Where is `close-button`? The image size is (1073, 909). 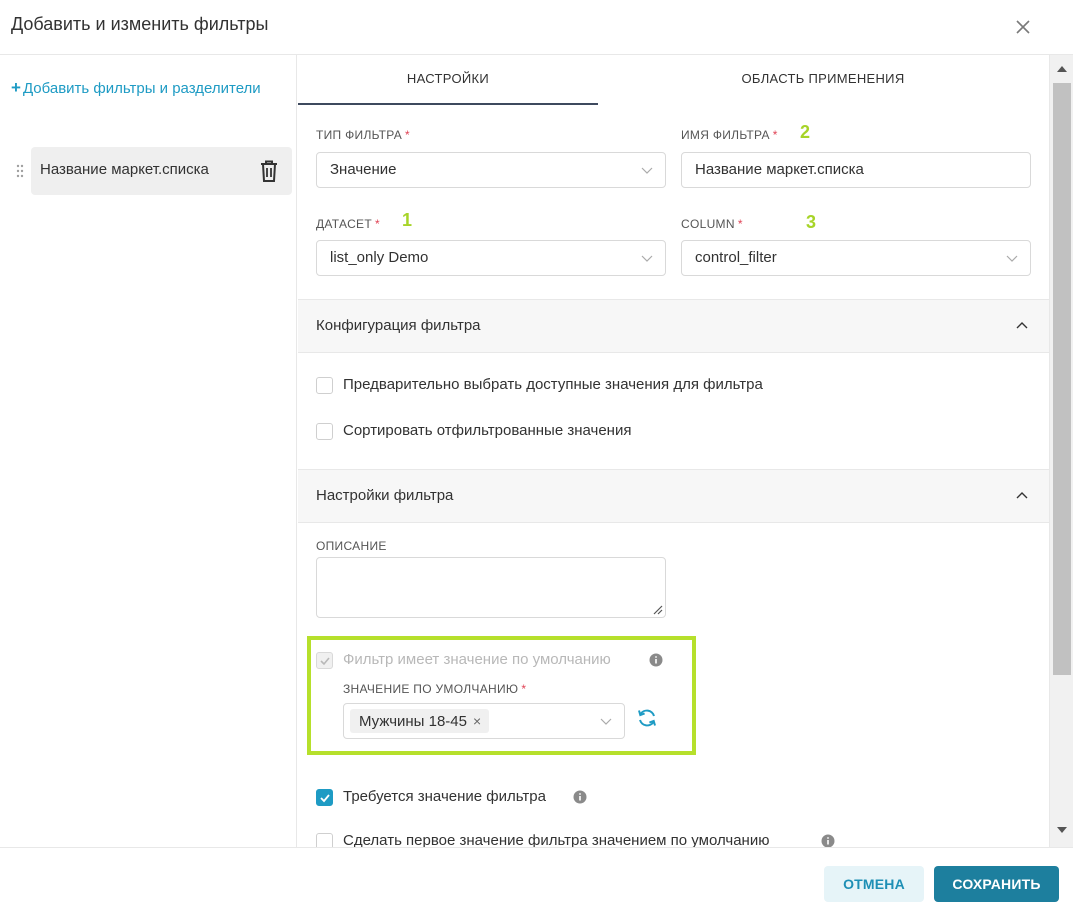
close-button is located at coordinates (1023, 27).